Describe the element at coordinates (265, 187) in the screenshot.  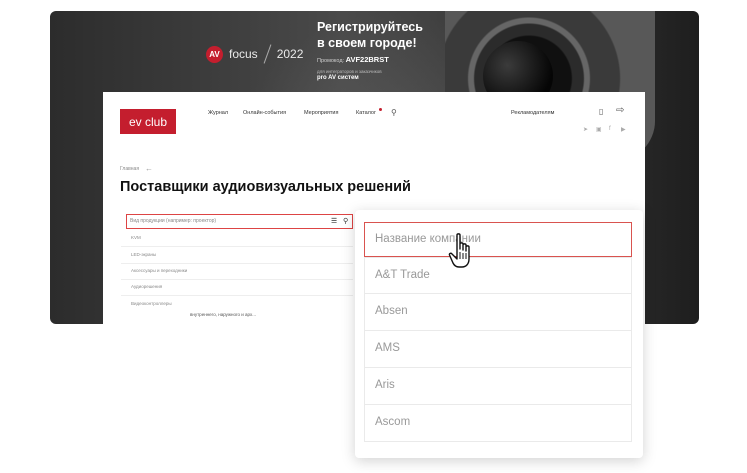
I see `page-title: Поставщики аудиовизуальных решений` at that location.